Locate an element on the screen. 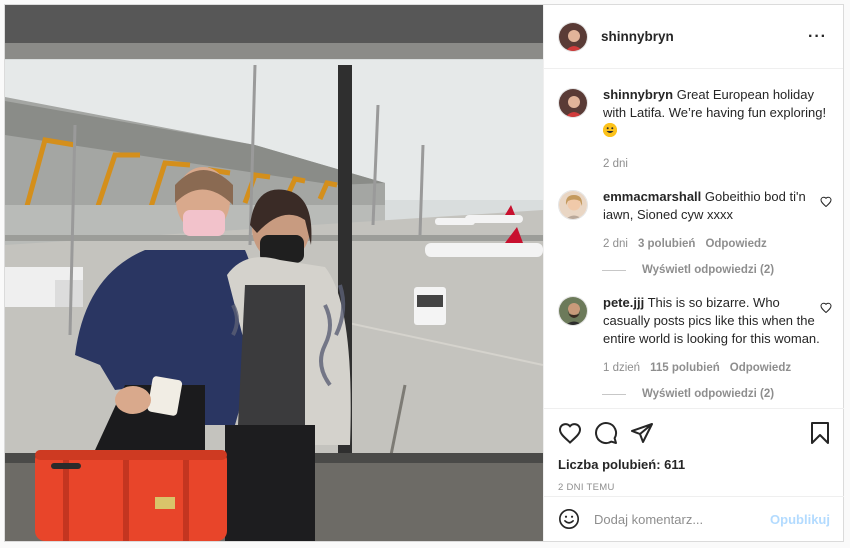 This screenshot has height=548, width=850. add-comment-bar: Opublikuj is located at coordinates (694, 518).